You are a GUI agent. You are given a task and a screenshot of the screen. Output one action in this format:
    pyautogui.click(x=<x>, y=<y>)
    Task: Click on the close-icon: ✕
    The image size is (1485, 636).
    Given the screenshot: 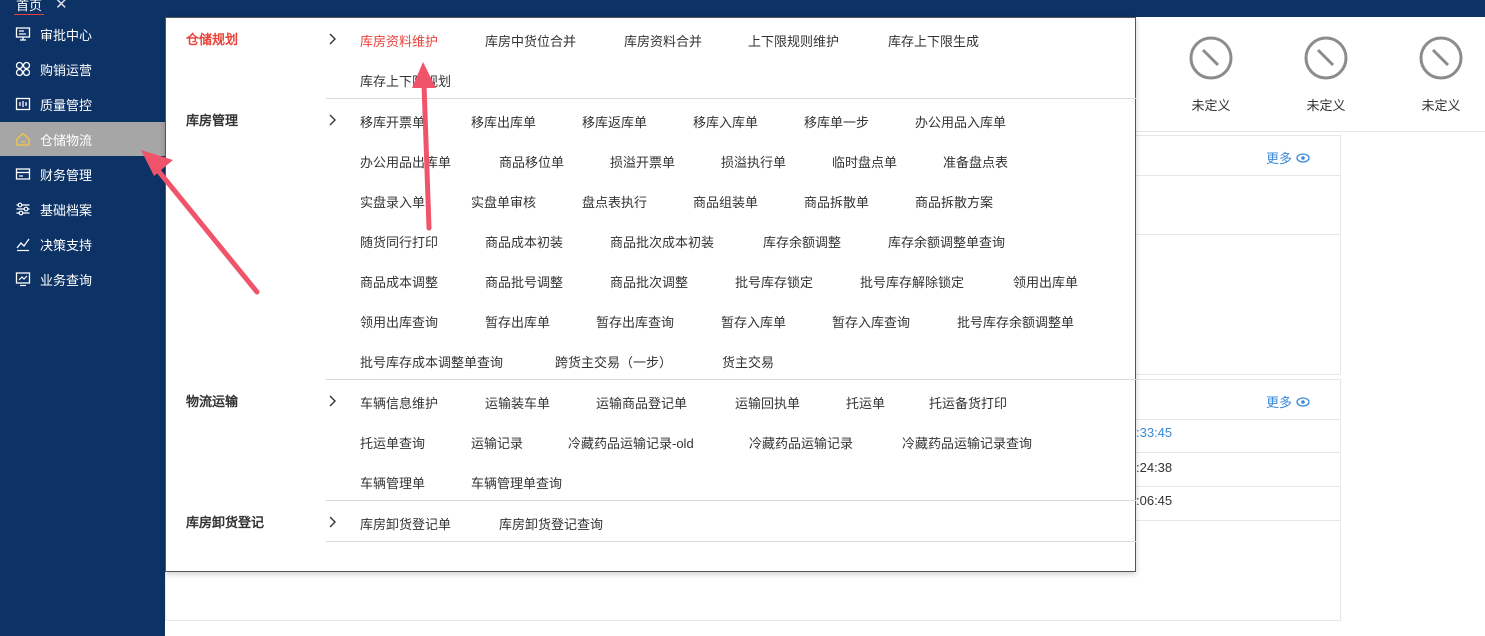 What is the action you would take?
    pyautogui.click(x=61, y=6)
    